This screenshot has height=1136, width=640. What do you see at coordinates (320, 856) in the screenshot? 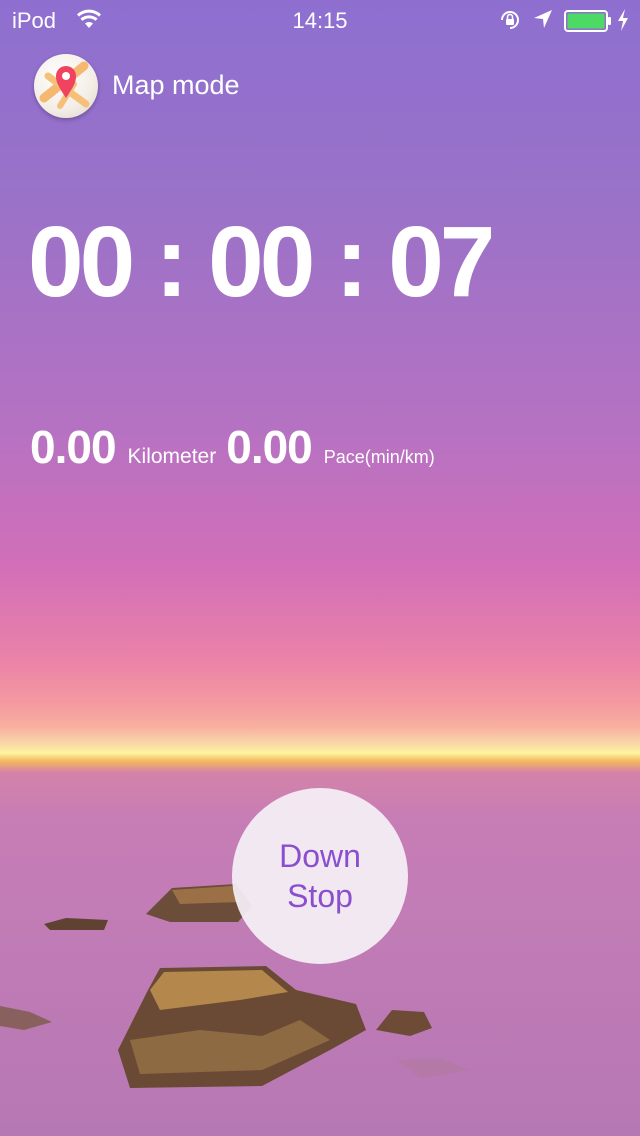
I see `stop-button-line1: Down` at bounding box center [320, 856].